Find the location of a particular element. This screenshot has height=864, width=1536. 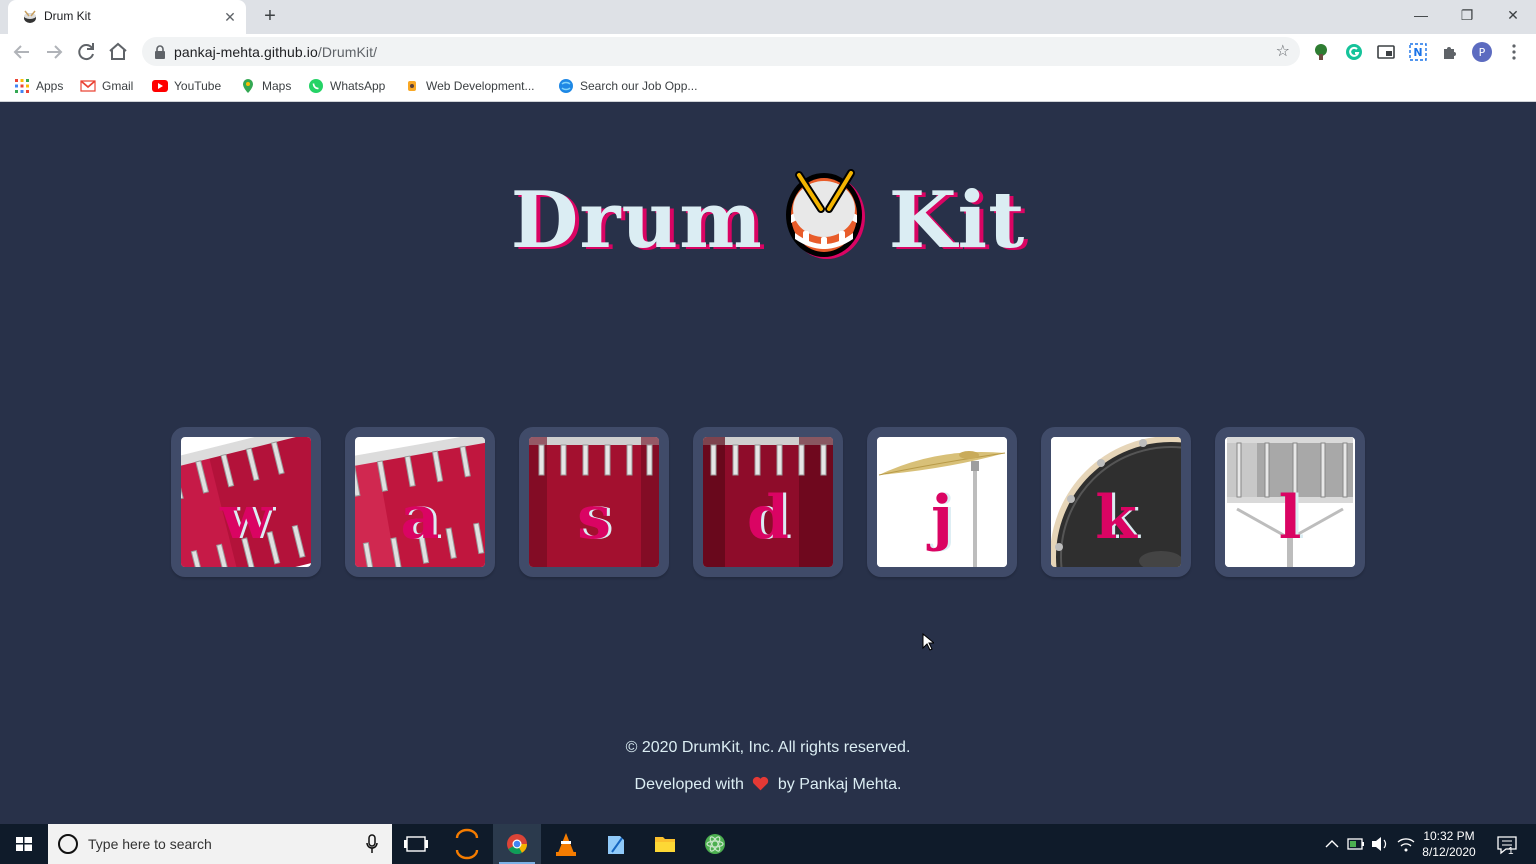

bookmark-star-icon: ☆ is located at coordinates (1283, 51).